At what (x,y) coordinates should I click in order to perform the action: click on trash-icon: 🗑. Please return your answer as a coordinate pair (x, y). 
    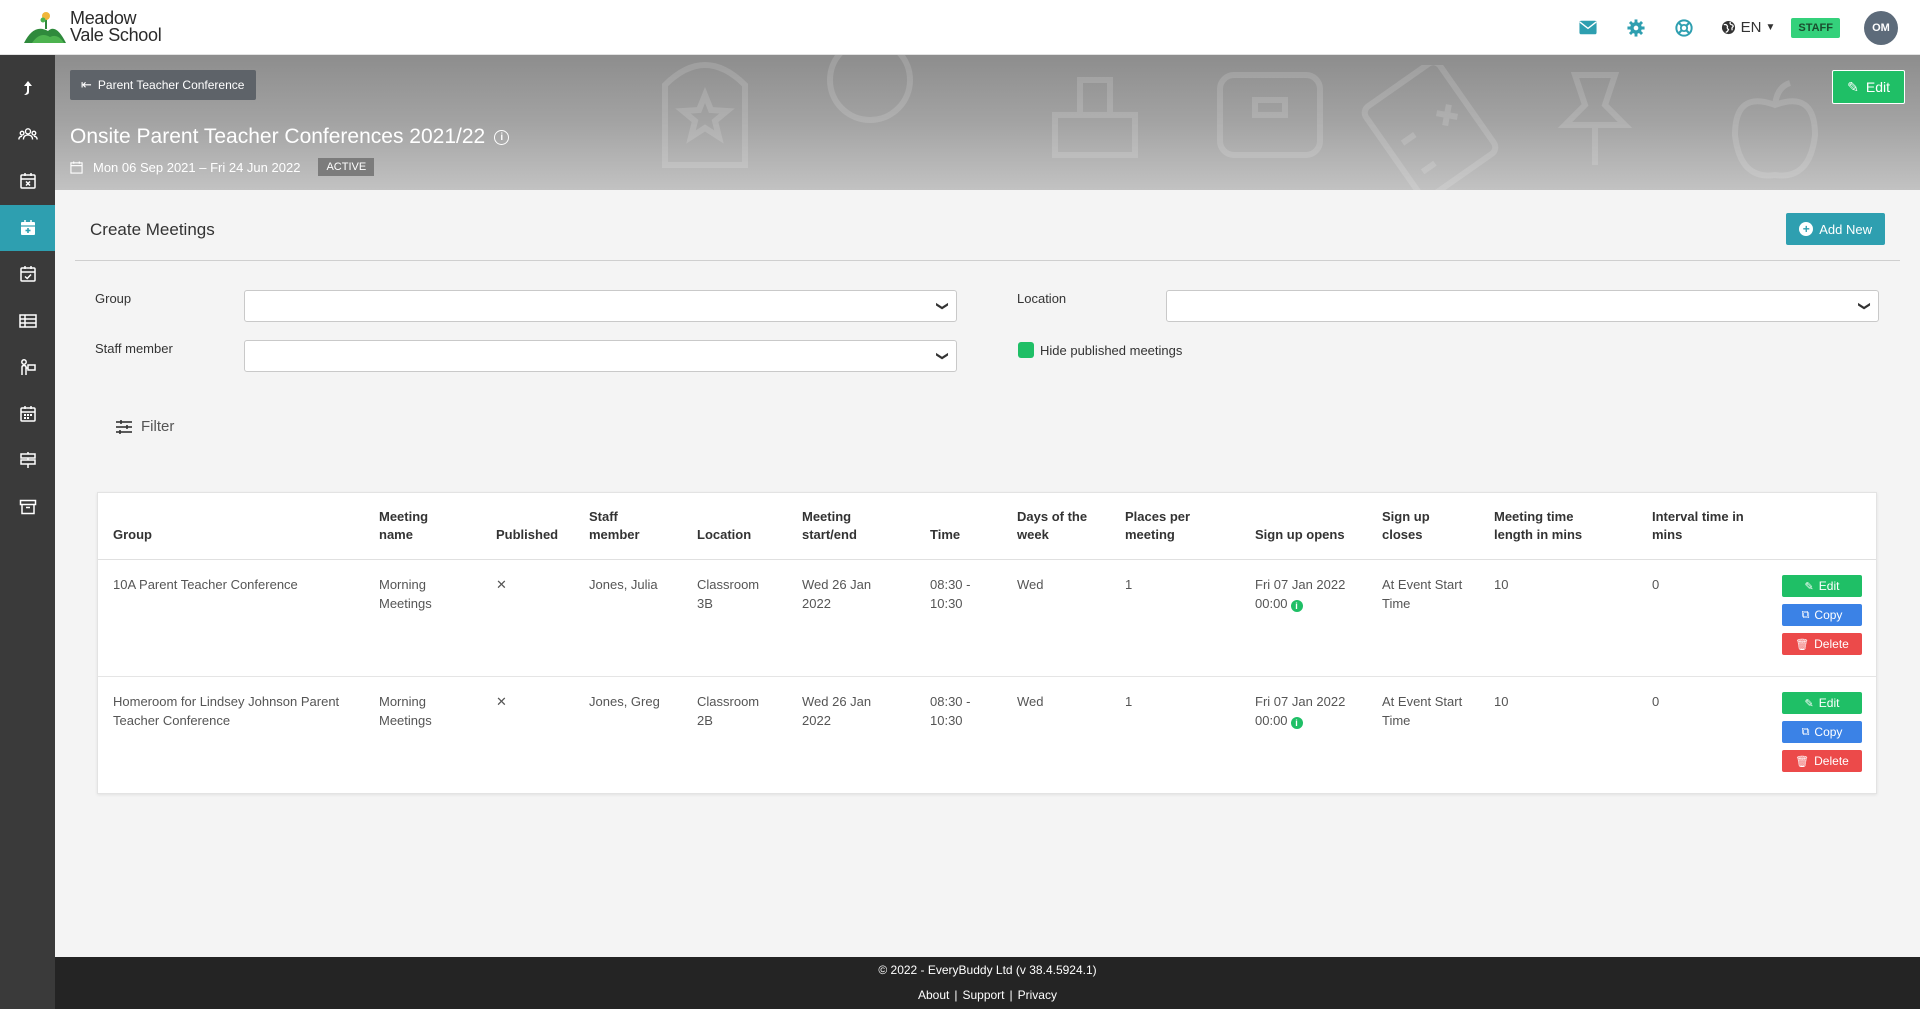
    Looking at the image, I should click on (1802, 644).